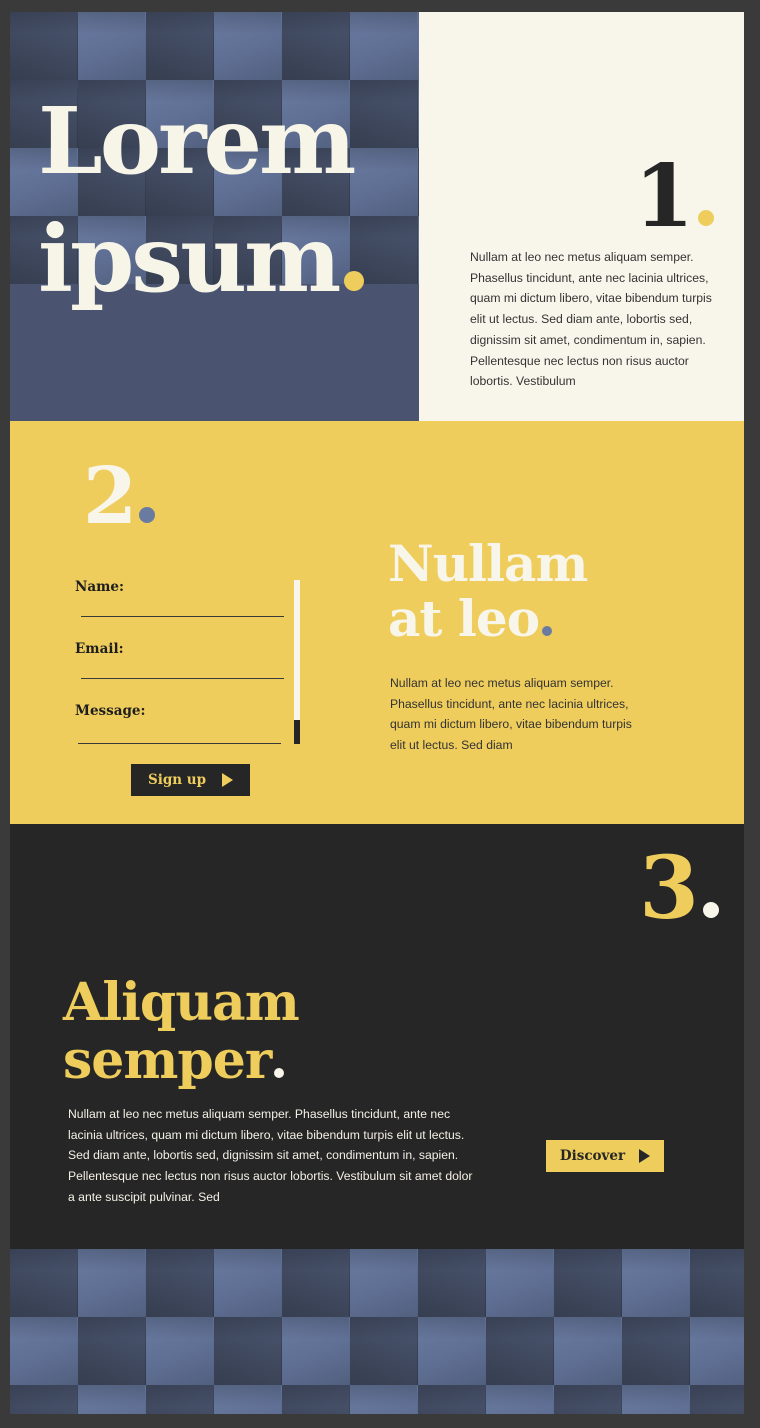 The width and height of the screenshot is (760, 1428). Describe the element at coordinates (669, 888) in the screenshot. I see `section-3-number-text: 3` at that location.